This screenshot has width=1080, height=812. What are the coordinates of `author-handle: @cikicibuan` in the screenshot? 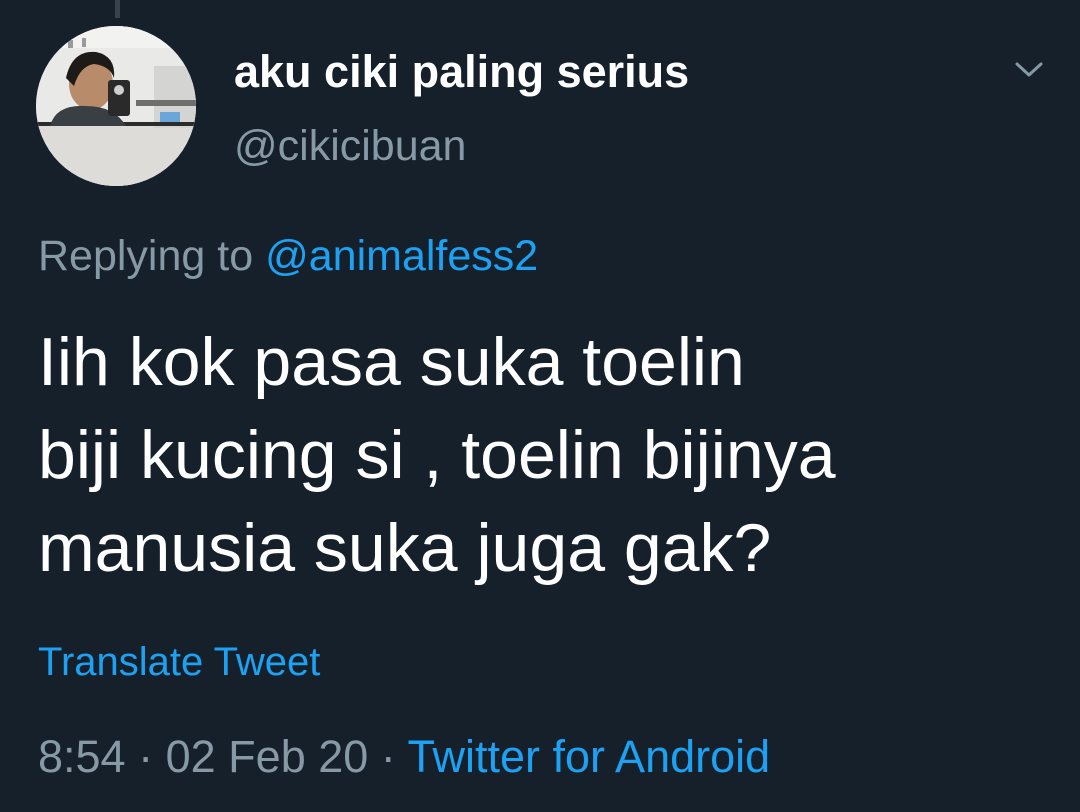 It's located at (350, 146).